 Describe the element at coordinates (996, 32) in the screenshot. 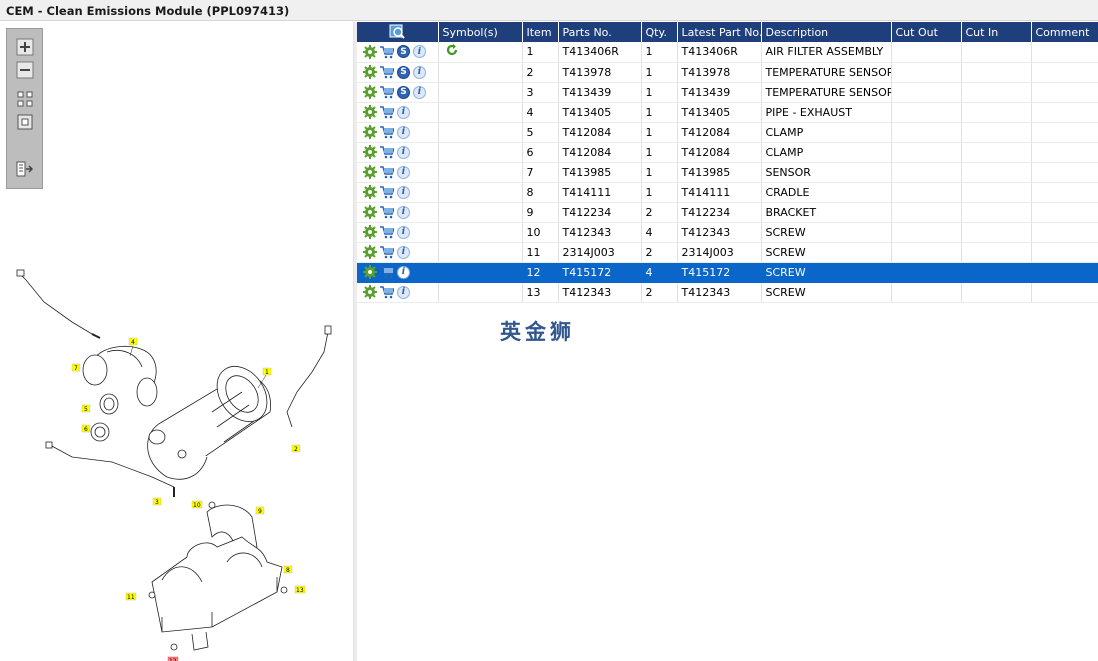

I see `column-header-cut-in: Cut In` at that location.